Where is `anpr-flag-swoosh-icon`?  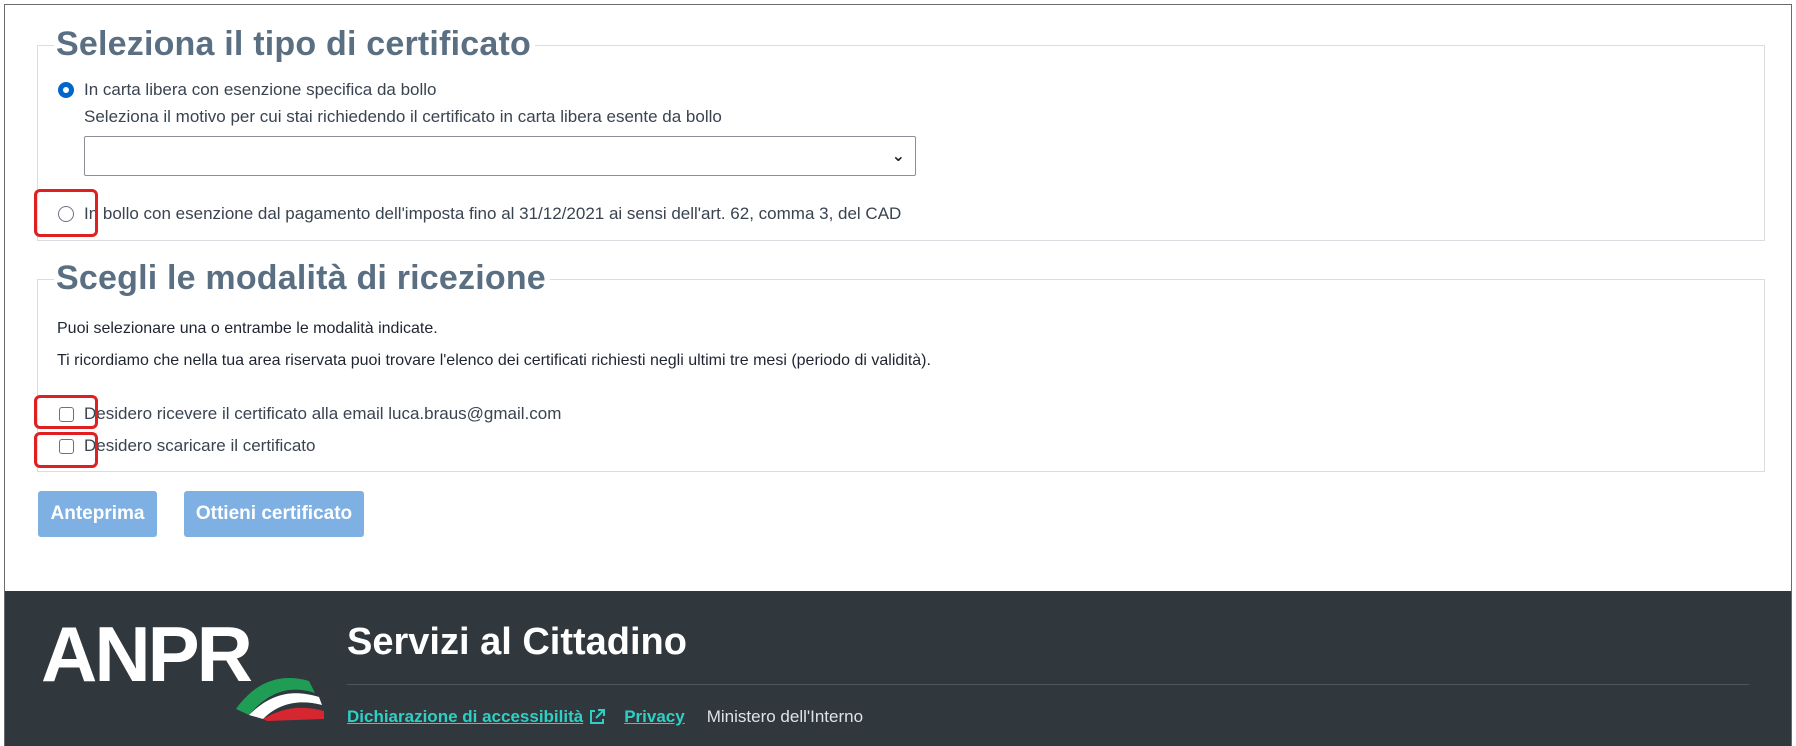 anpr-flag-swoosh-icon is located at coordinates (280, 699).